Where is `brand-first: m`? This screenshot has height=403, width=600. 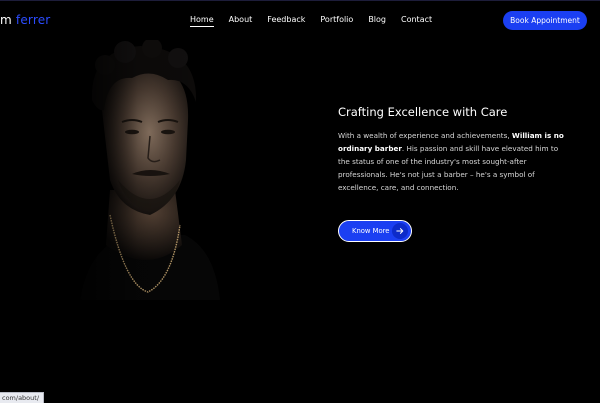 brand-first: m is located at coordinates (6, 20).